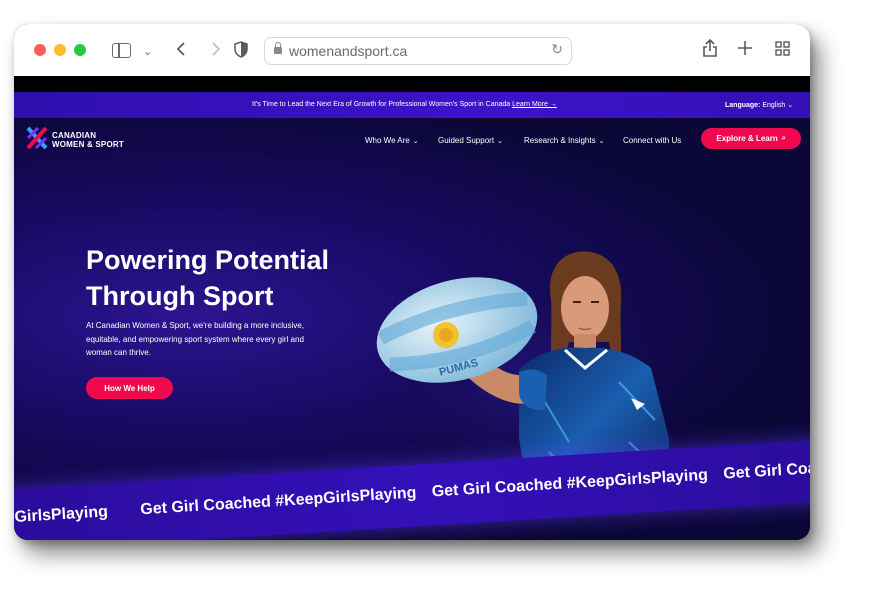 The width and height of the screenshot is (884, 605). Describe the element at coordinates (747, 138) in the screenshot. I see `explore-learn-label: Explore & Learn` at that location.